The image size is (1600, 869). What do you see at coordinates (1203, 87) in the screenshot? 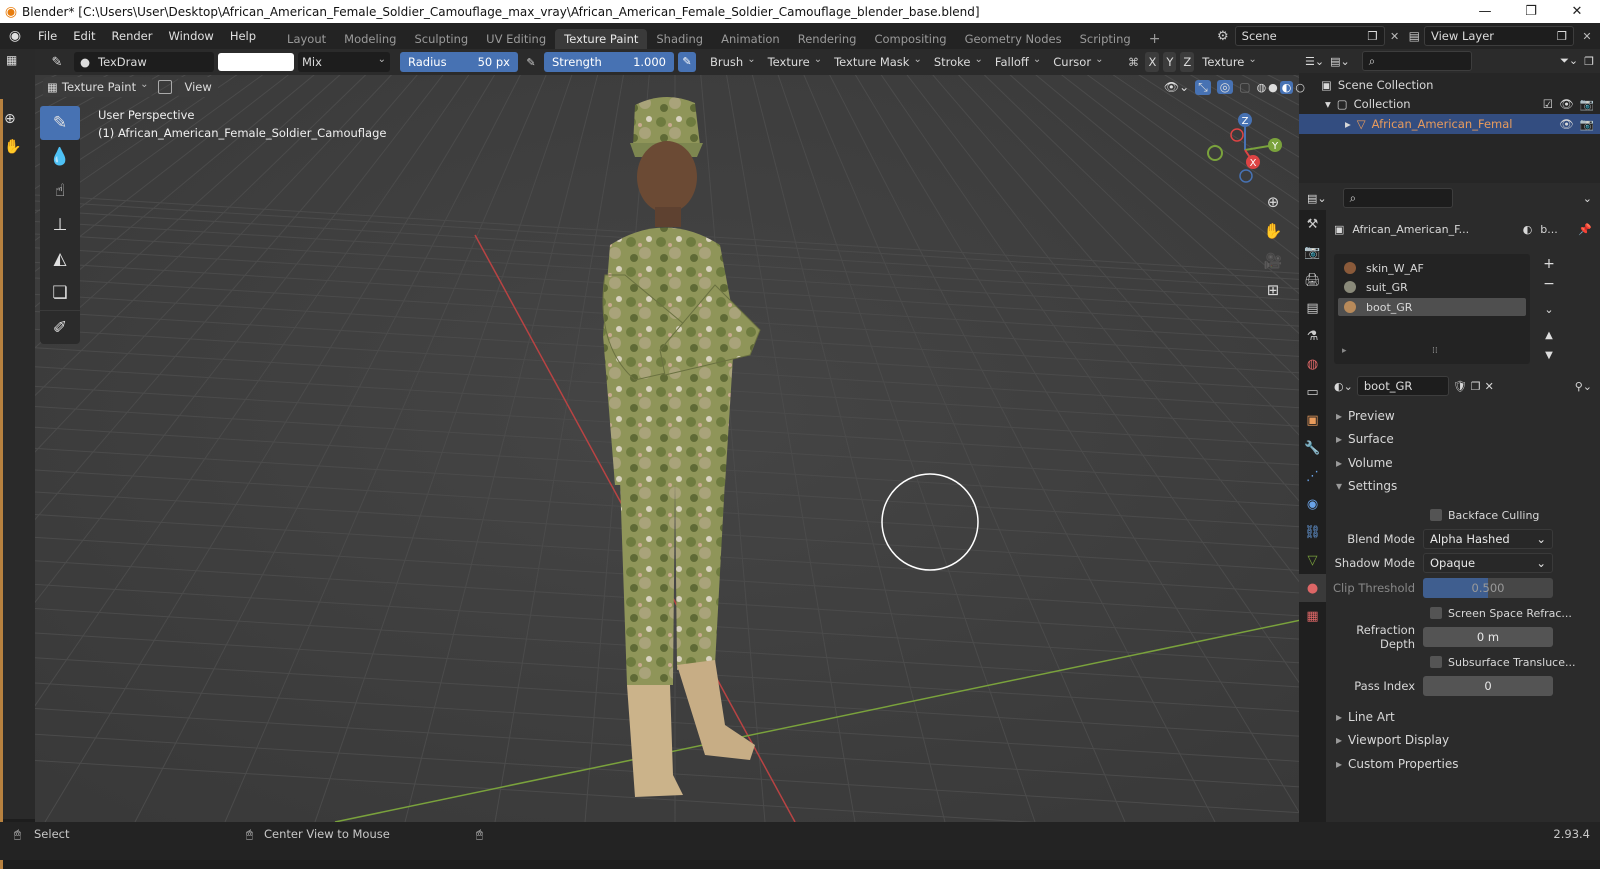
I see `gizmo-toggle-icon: ⤡` at bounding box center [1203, 87].